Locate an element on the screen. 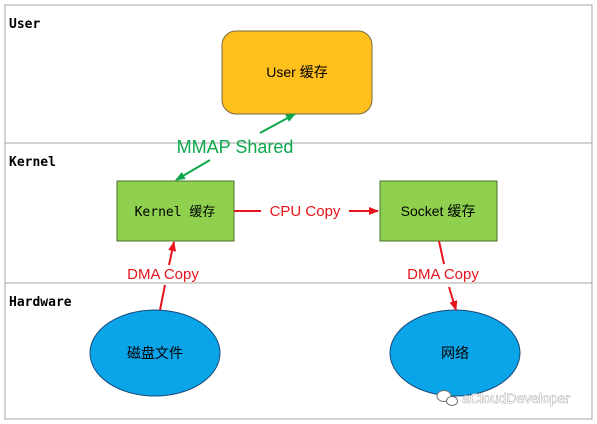 This screenshot has height=424, width=597. layer-label-user: User is located at coordinates (24, 24).